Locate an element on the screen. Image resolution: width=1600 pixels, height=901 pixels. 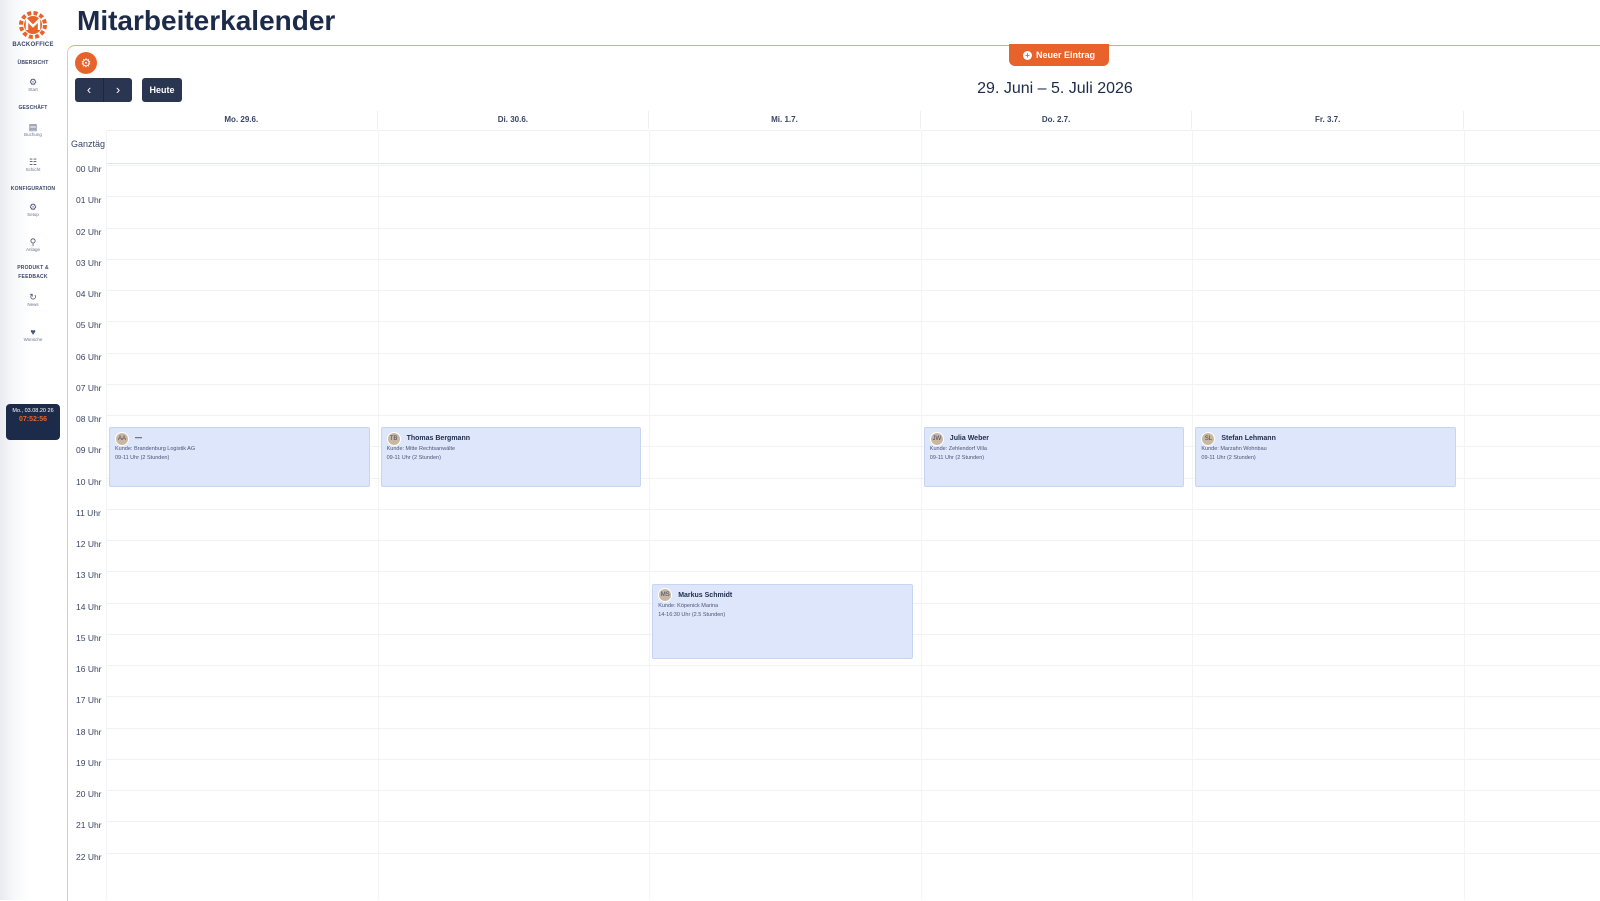
day-header: Mo. 29.6. is located at coordinates (242, 120).